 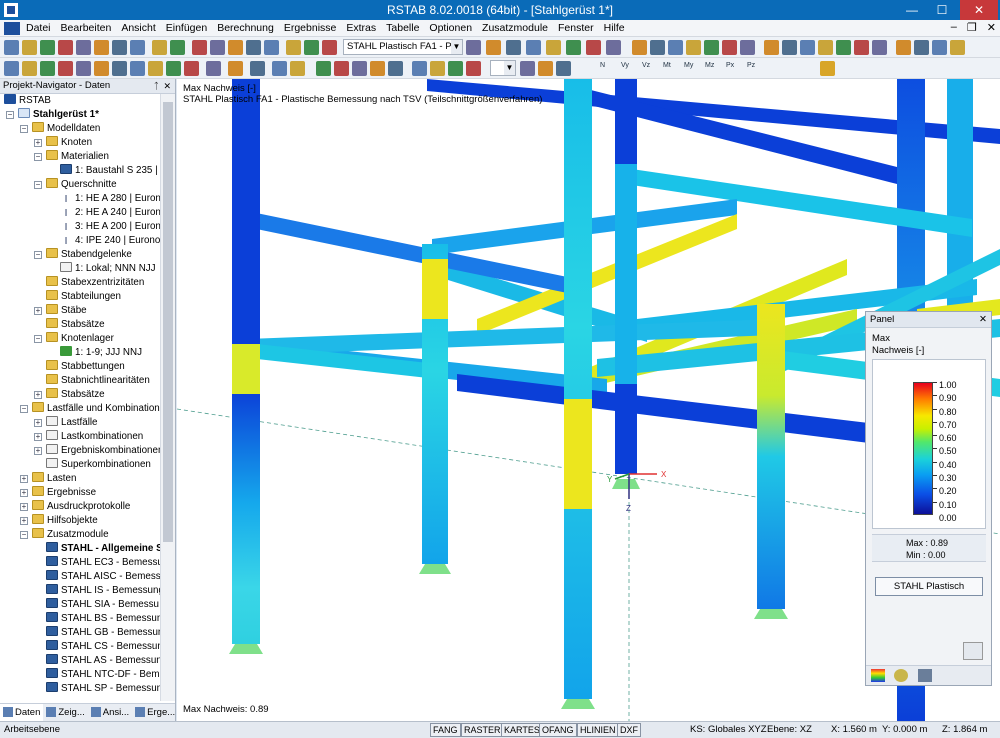 I want to click on tree-item: − Stahlgerüst 1*, so click(x=52, y=115).